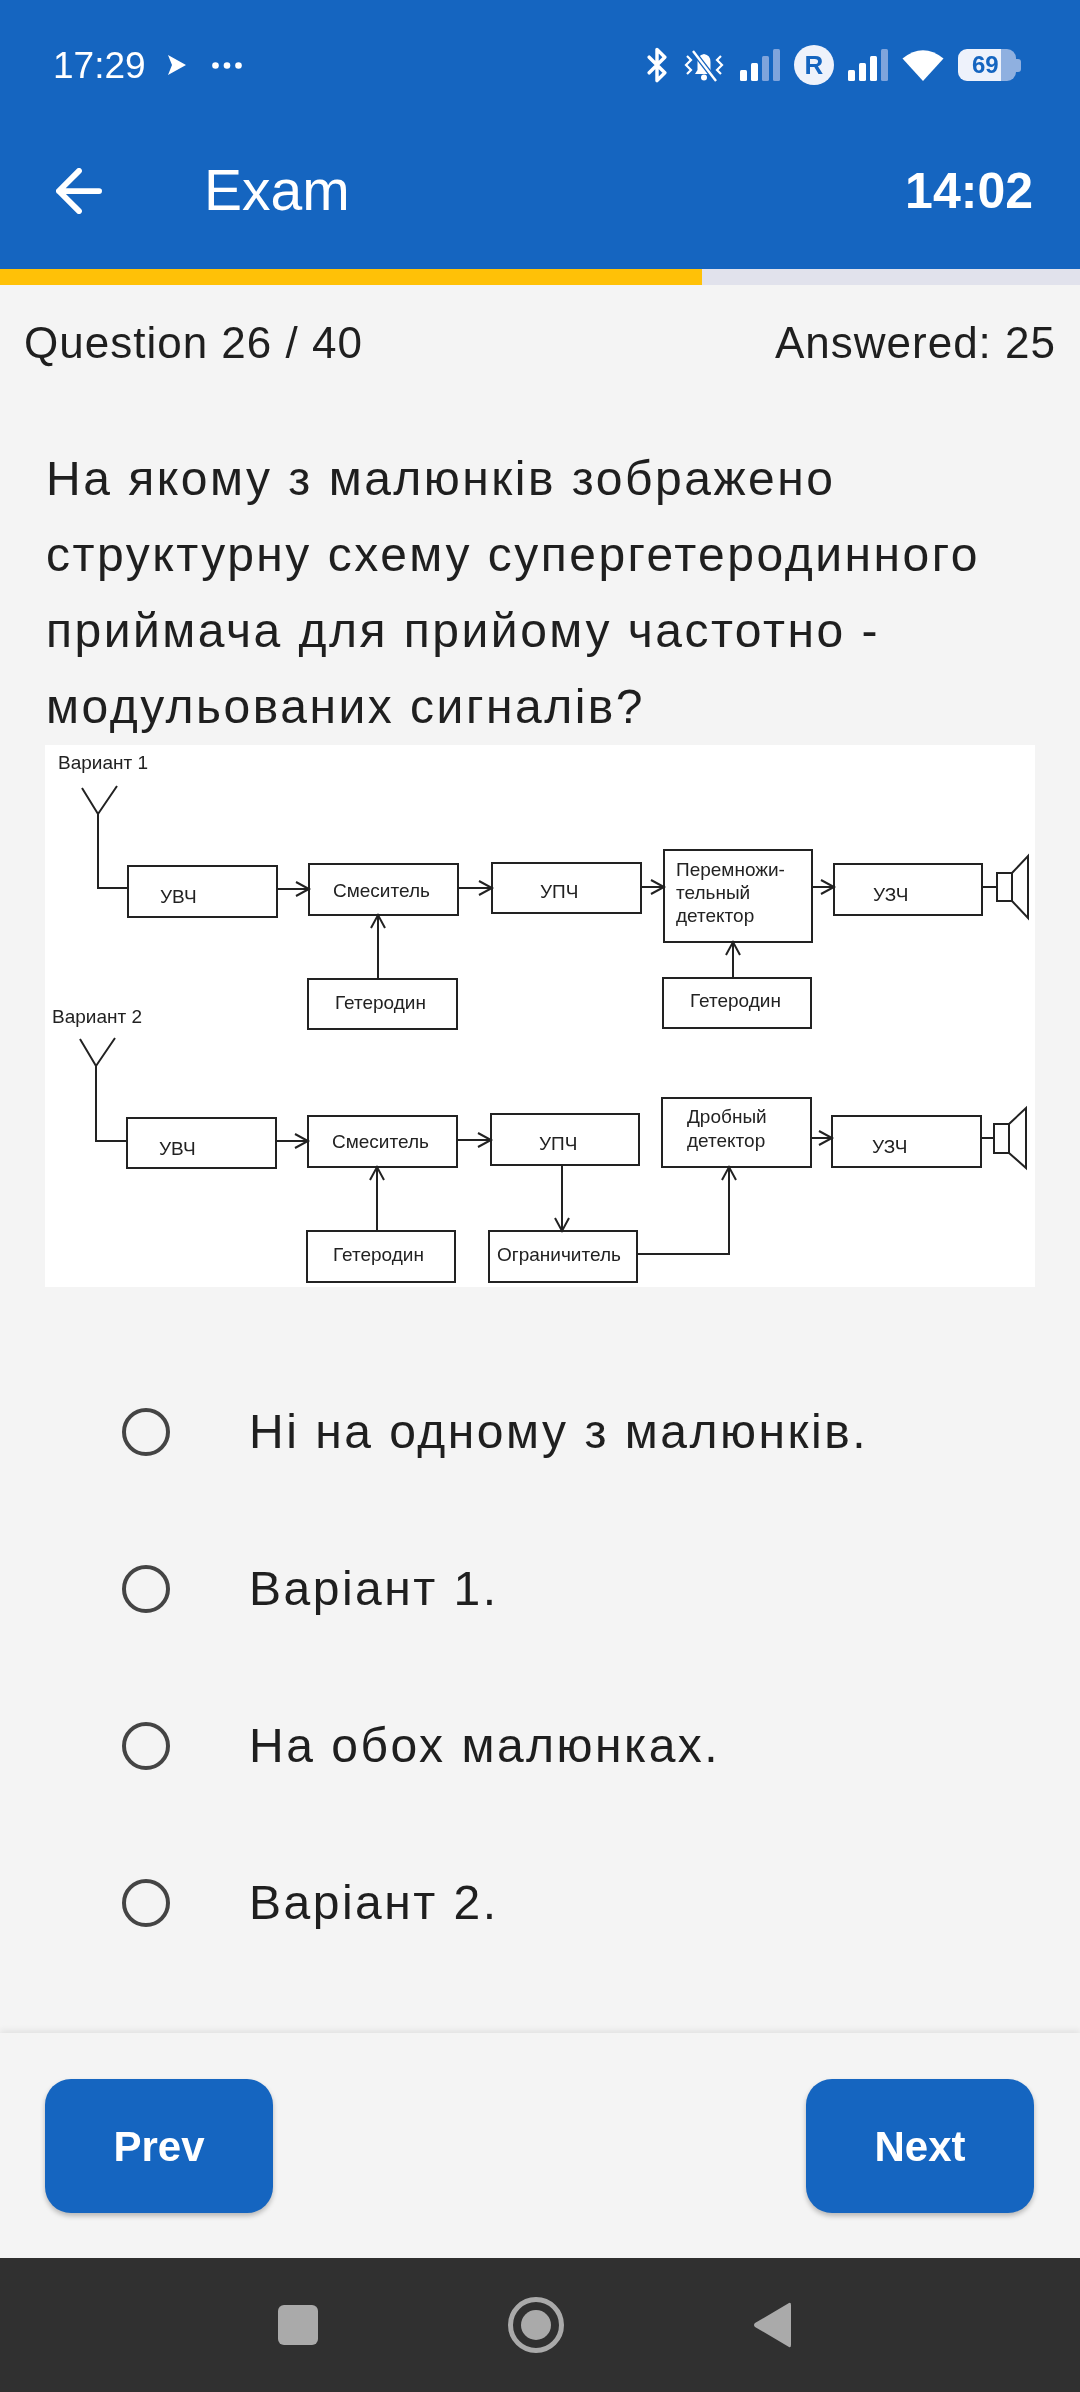 The width and height of the screenshot is (1080, 2392). What do you see at coordinates (814, 65) in the screenshot?
I see `roaming-indicator: R` at bounding box center [814, 65].